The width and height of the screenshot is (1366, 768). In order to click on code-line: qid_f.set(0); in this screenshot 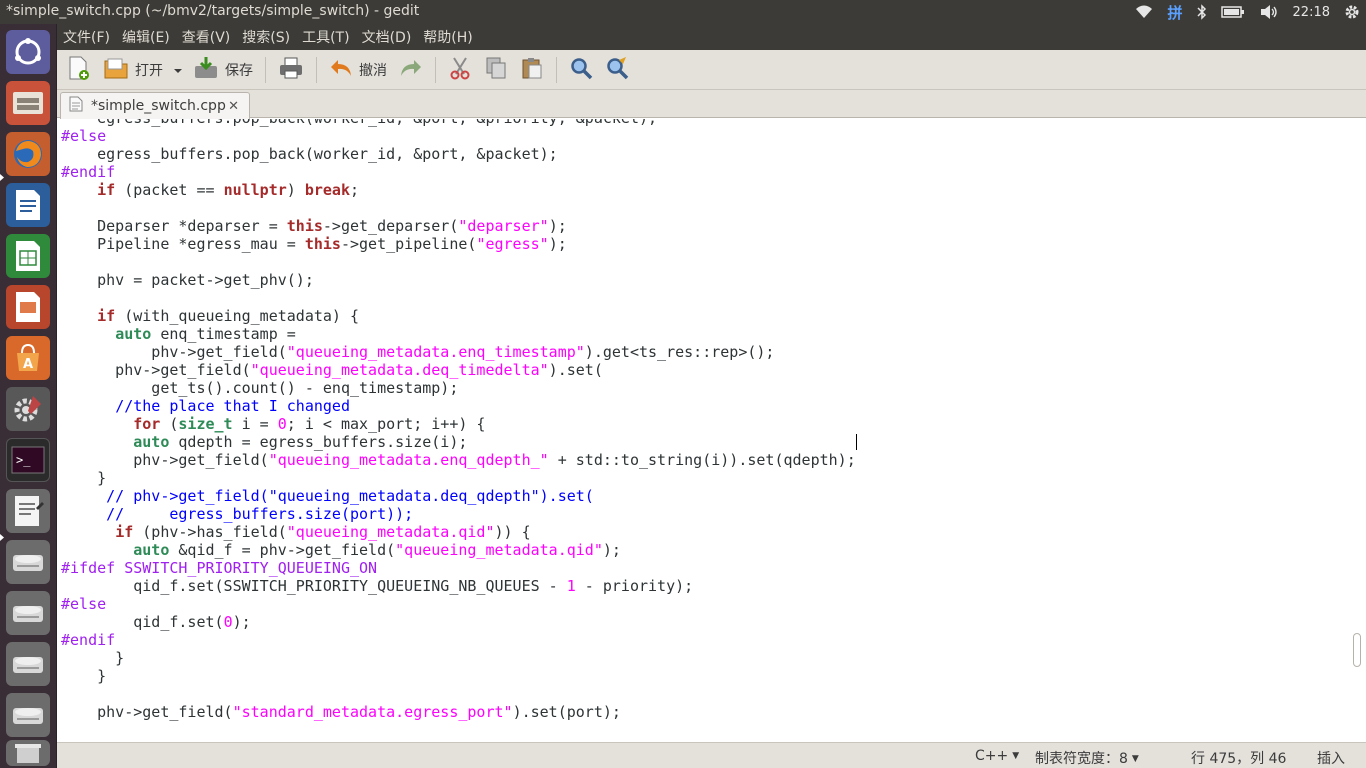, I will do `click(458, 622)`.